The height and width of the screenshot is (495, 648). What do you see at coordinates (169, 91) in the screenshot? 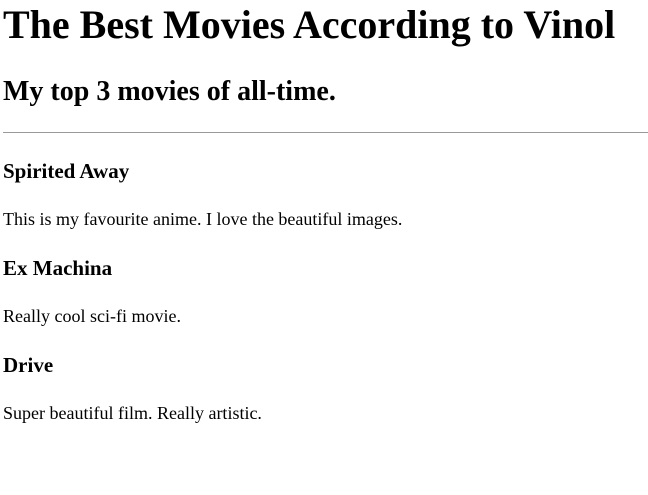
I see `page-subtitle: My top 3 movies of all-time.` at bounding box center [169, 91].